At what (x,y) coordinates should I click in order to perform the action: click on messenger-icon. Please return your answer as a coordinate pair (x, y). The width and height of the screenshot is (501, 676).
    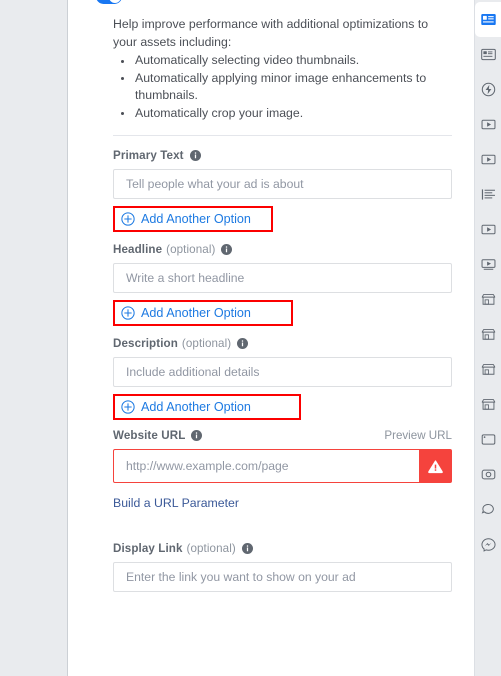
    Looking at the image, I should click on (488, 544).